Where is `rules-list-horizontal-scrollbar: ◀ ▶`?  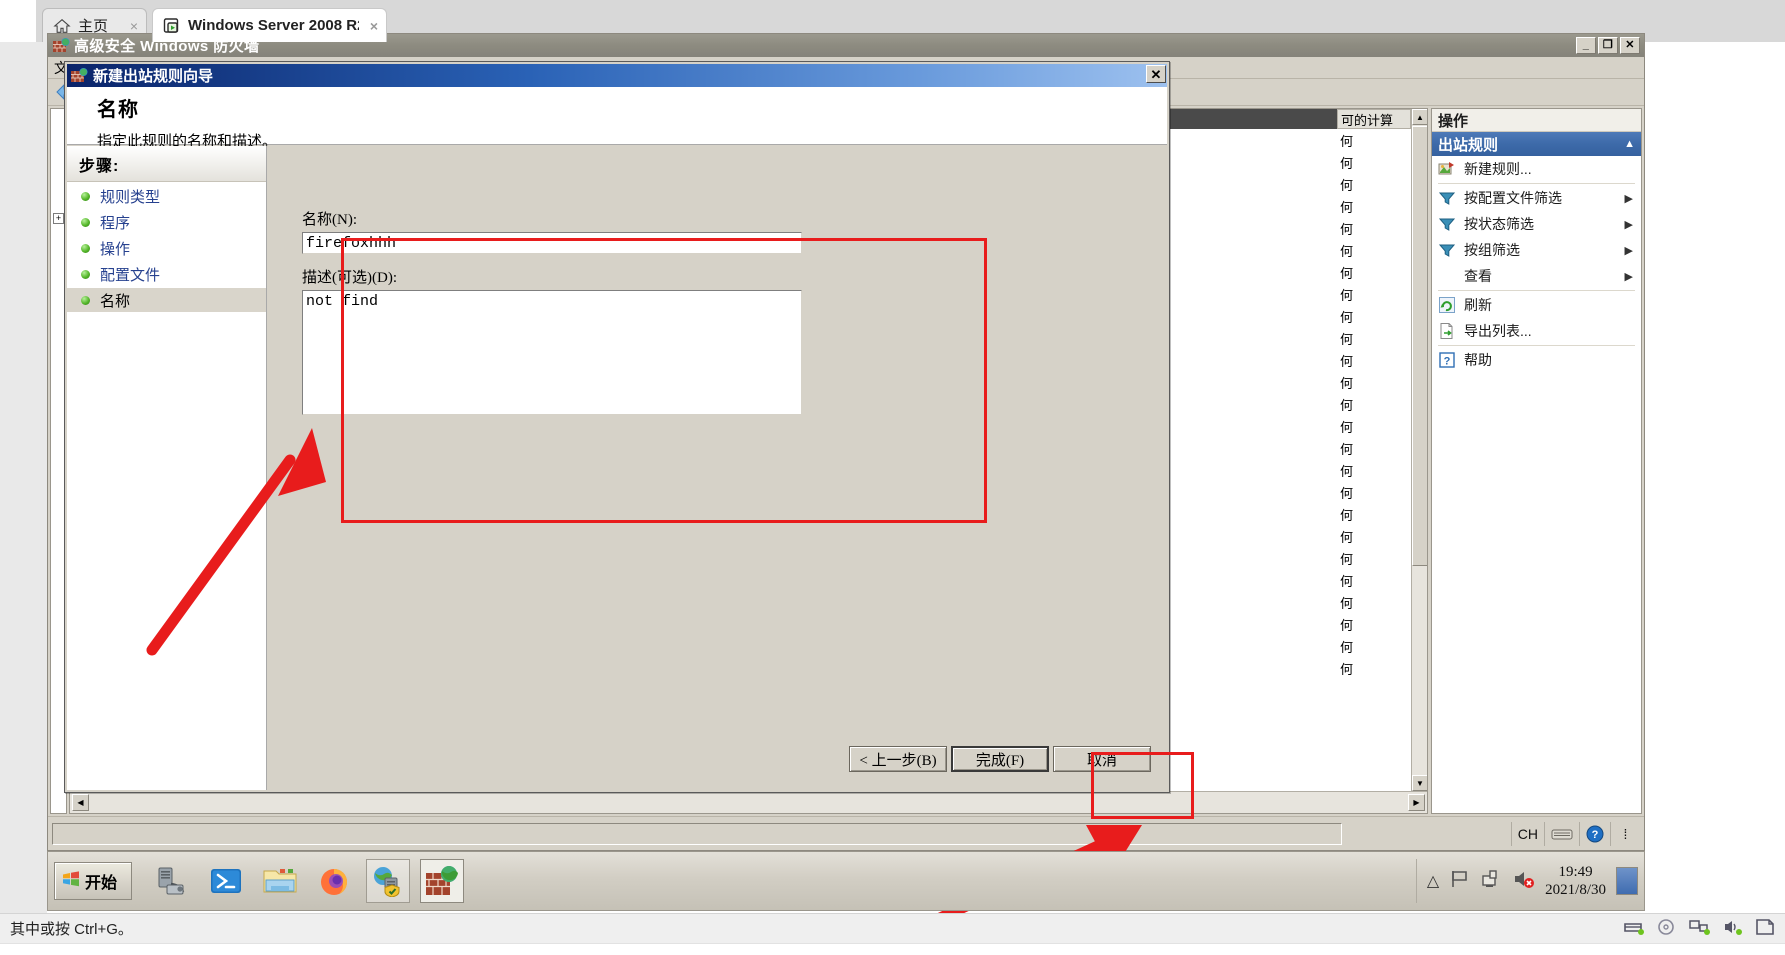 rules-list-horizontal-scrollbar: ◀ ▶ is located at coordinates (748, 802).